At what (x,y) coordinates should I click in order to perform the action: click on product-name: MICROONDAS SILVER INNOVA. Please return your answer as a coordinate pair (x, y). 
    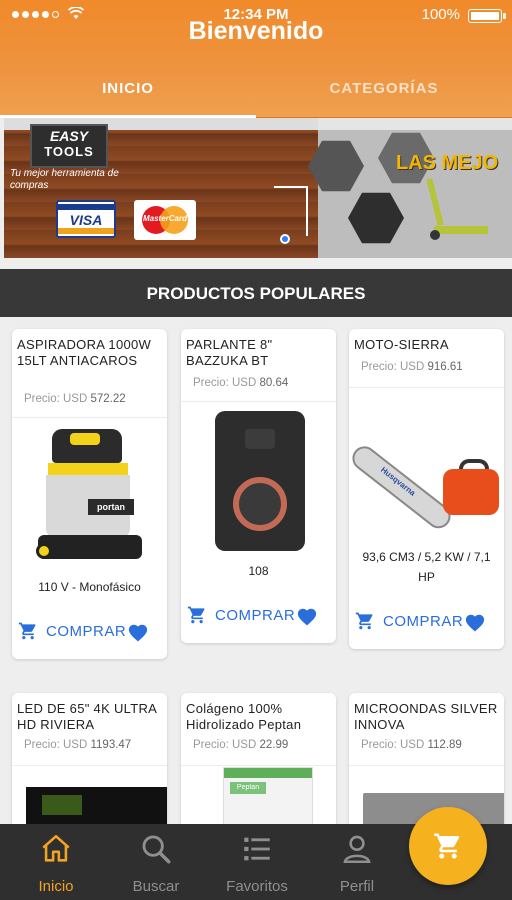
    Looking at the image, I should click on (426, 716).